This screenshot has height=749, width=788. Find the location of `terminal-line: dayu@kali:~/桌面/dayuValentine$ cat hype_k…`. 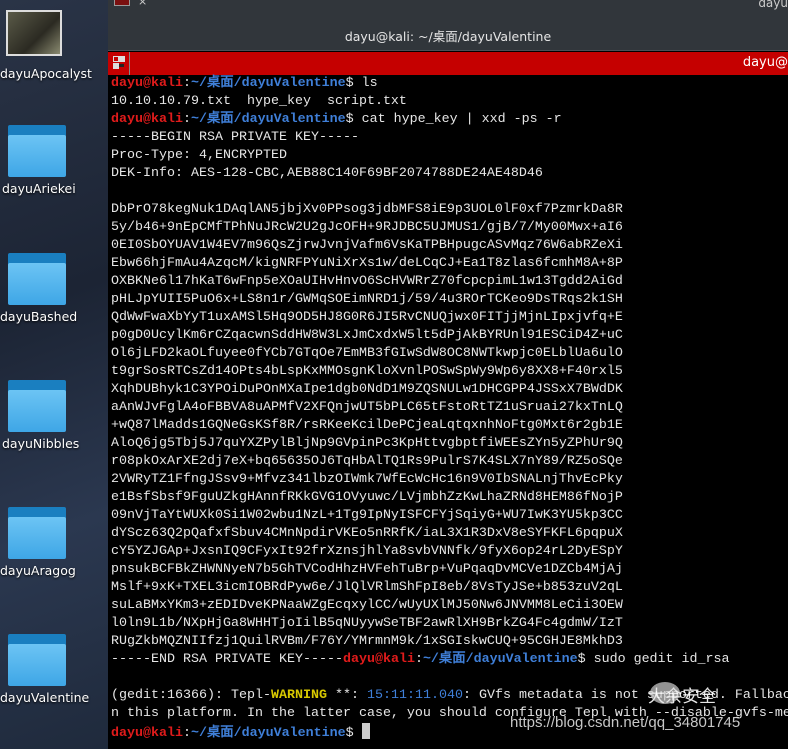

terminal-line: dayu@kali:~/桌面/dayuValentine$ cat hype_k… is located at coordinates (449, 120).